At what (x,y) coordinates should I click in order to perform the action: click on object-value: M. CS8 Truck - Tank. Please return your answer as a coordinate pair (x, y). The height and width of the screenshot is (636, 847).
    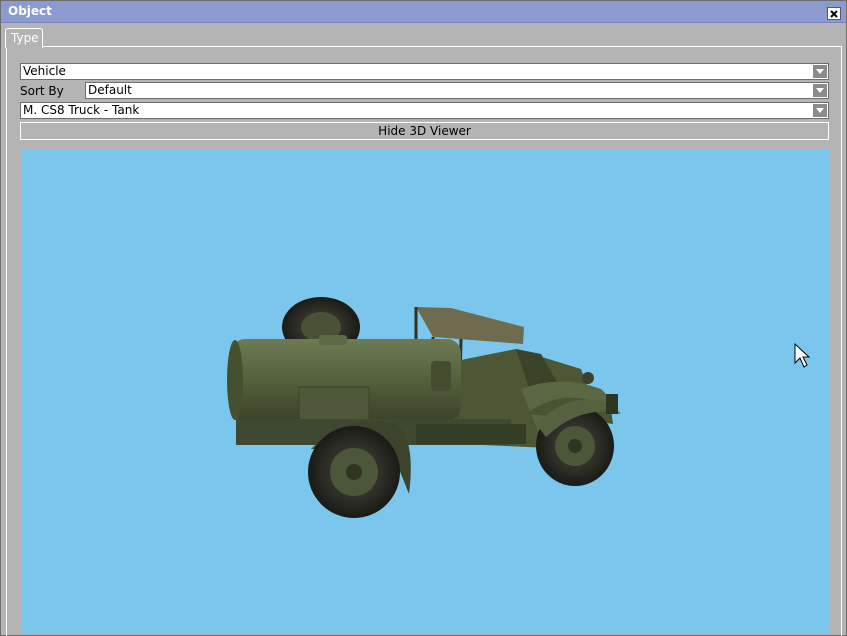
    Looking at the image, I should click on (81, 110).